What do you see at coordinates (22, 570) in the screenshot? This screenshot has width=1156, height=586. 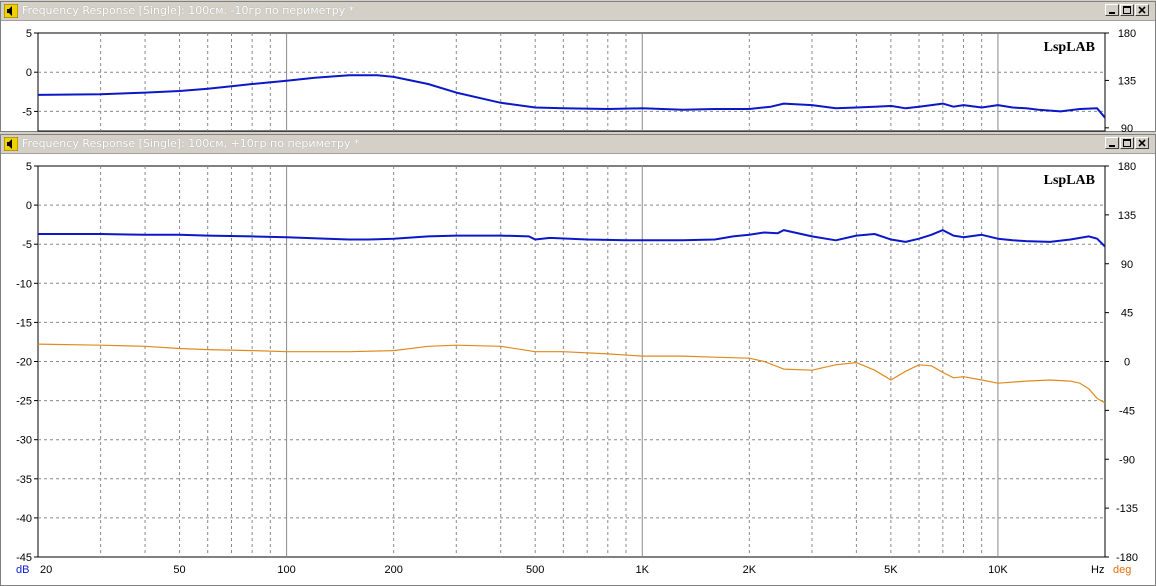 I see `left-unit-label: dB` at bounding box center [22, 570].